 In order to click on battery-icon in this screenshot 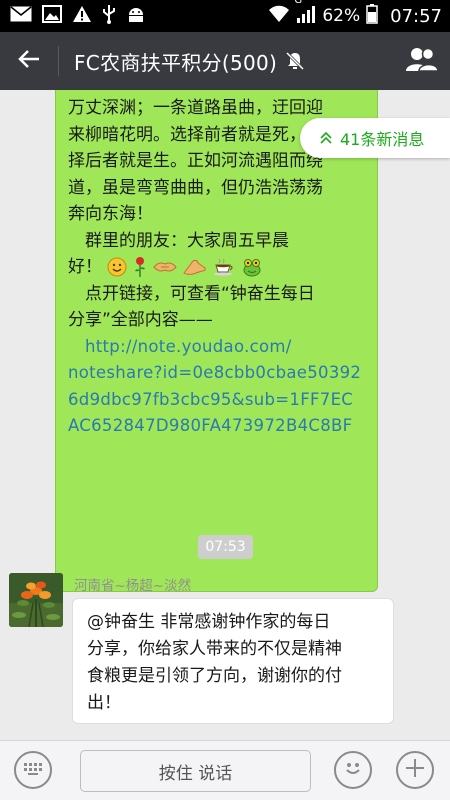, I will do `click(372, 16)`.